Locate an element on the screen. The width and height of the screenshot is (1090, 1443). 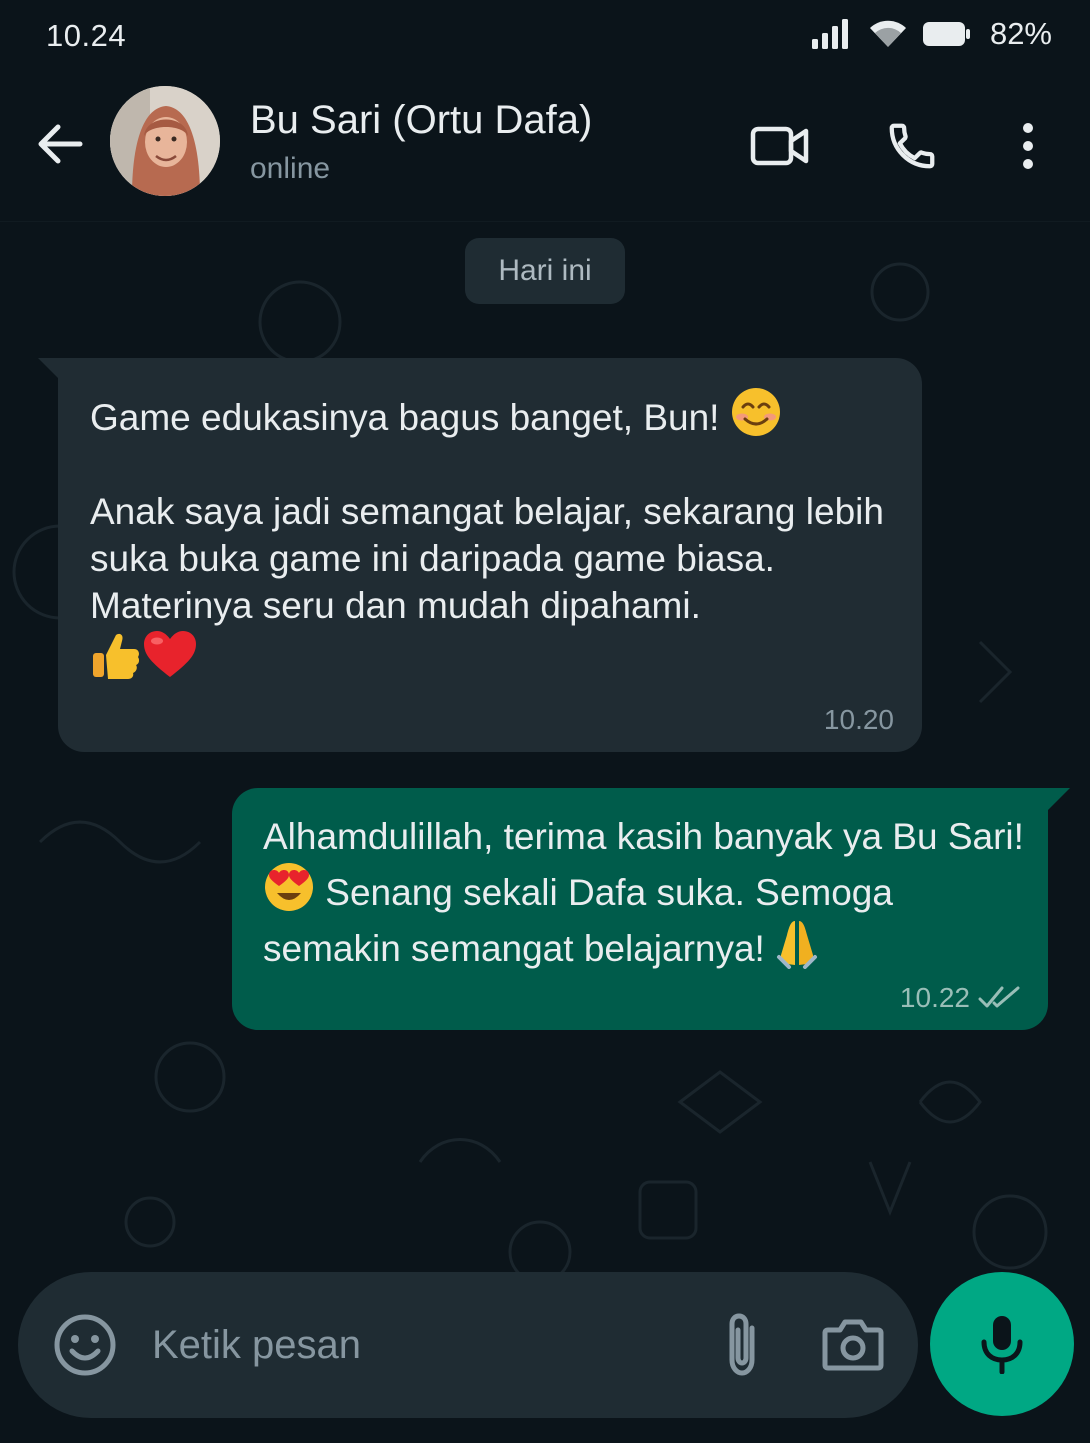
video-call-button is located at coordinates (780, 146).